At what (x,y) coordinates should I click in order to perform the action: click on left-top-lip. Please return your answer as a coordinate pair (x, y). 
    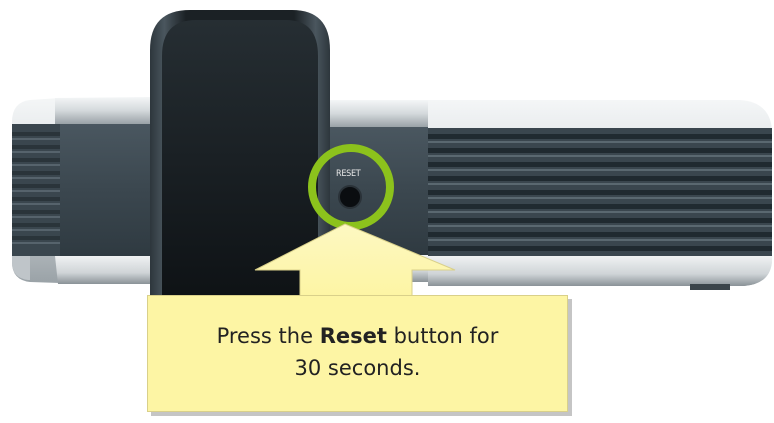
    Looking at the image, I should click on (102, 110).